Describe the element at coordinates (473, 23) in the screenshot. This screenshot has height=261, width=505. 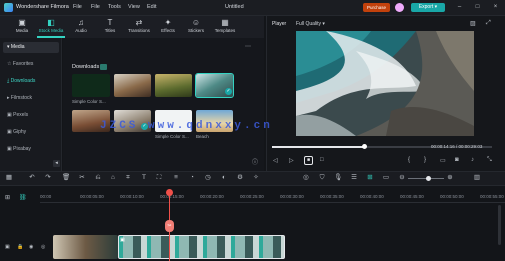
I see `snapshot-icon: ▨` at that location.